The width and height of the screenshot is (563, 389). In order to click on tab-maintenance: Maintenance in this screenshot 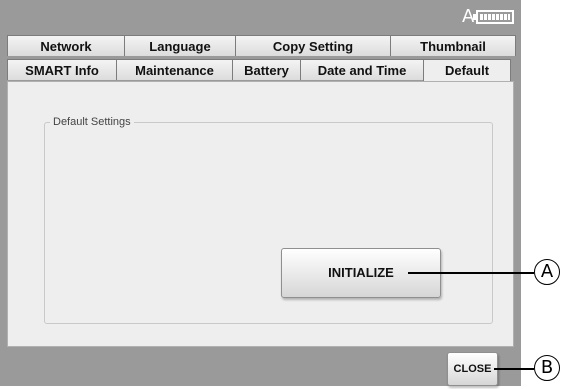, I will do `click(174, 69)`.